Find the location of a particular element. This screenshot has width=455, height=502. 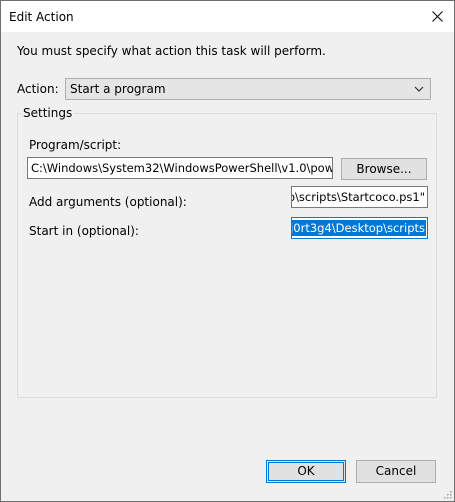

close-button is located at coordinates (437, 16).